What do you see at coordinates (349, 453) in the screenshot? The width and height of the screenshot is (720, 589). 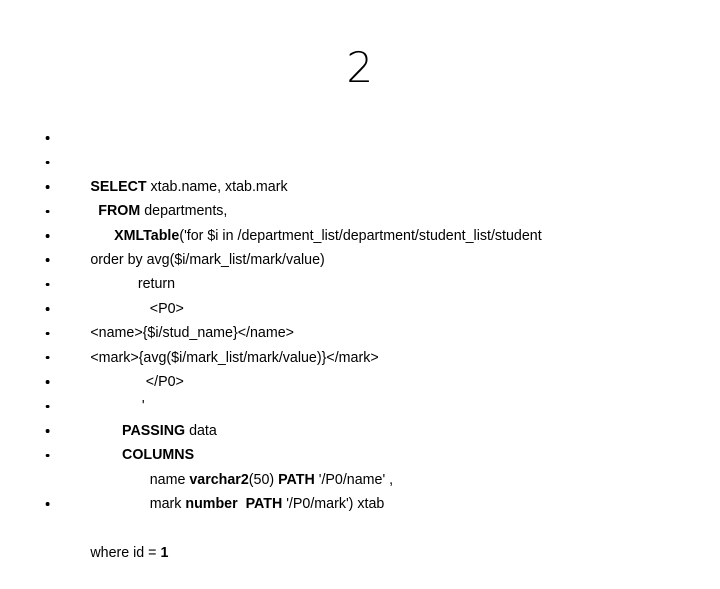 I see `list-item: name varchar2(50) PATH '/P0/name' ,` at bounding box center [349, 453].